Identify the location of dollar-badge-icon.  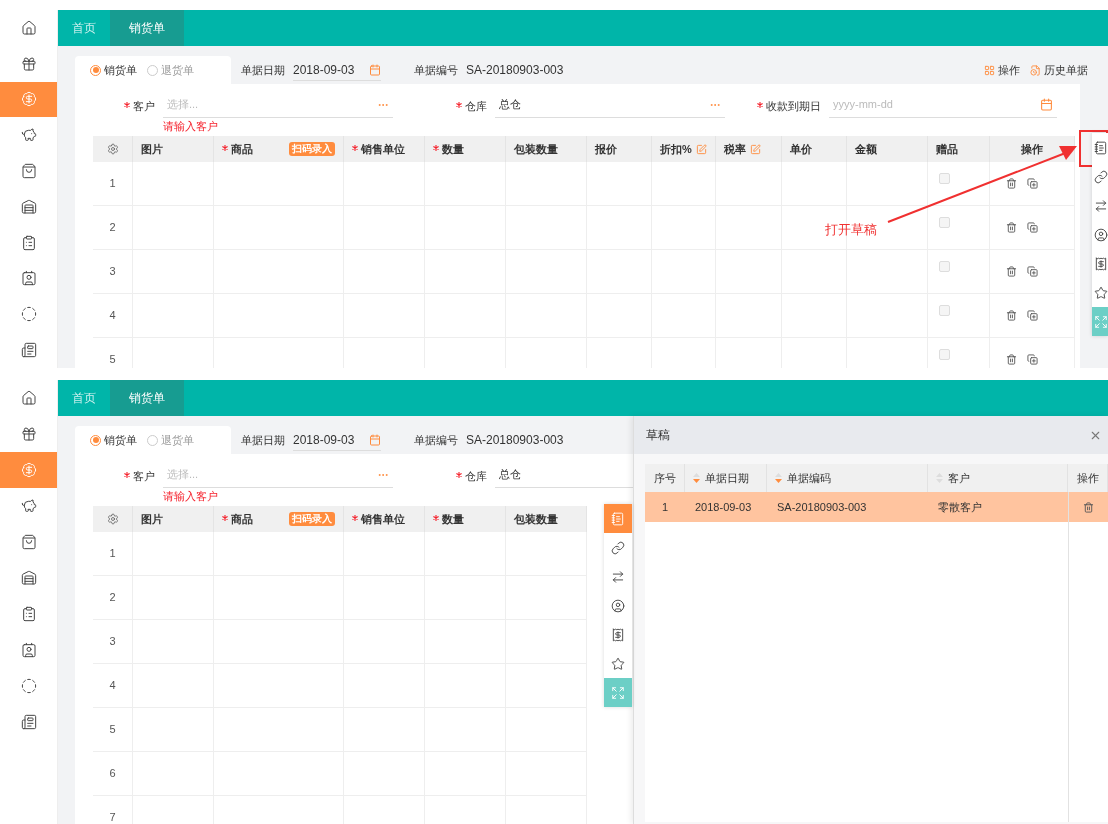
(28, 99).